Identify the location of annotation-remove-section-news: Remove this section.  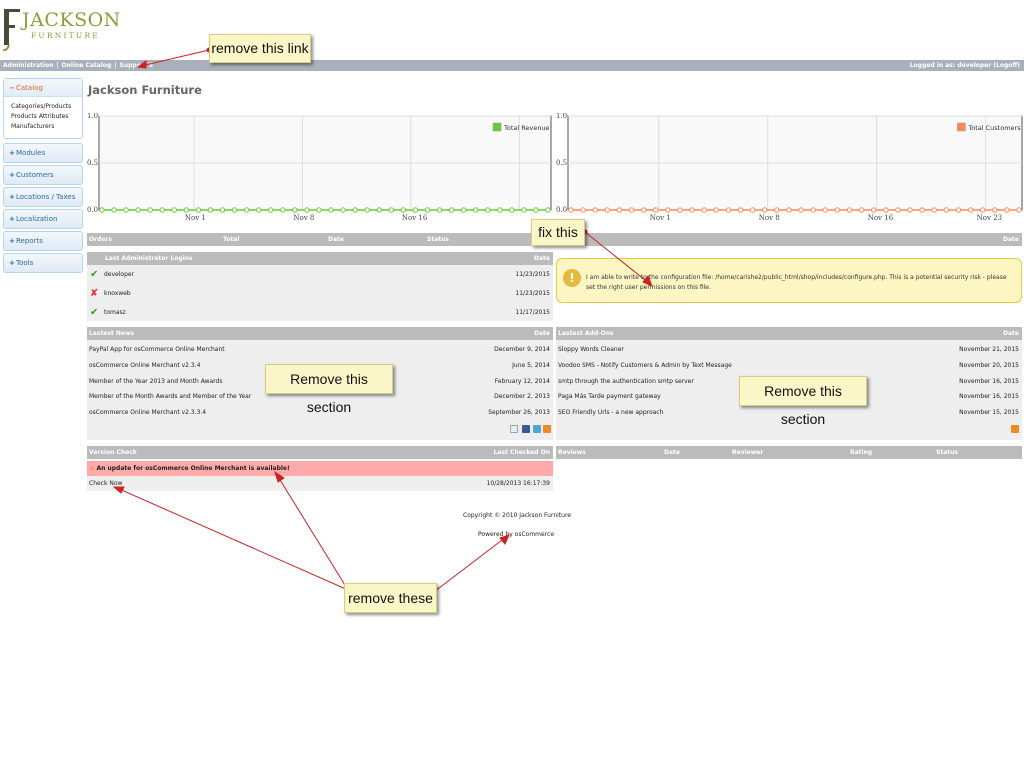
(329, 389).